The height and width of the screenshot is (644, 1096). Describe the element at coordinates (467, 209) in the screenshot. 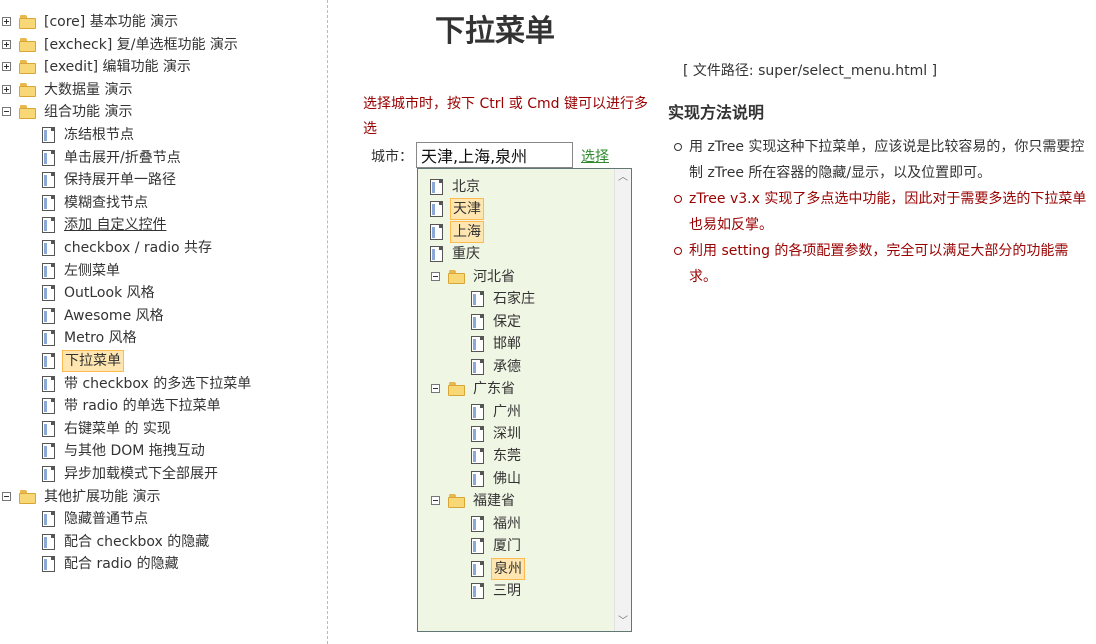

I see `tree-node-label: 天津` at that location.